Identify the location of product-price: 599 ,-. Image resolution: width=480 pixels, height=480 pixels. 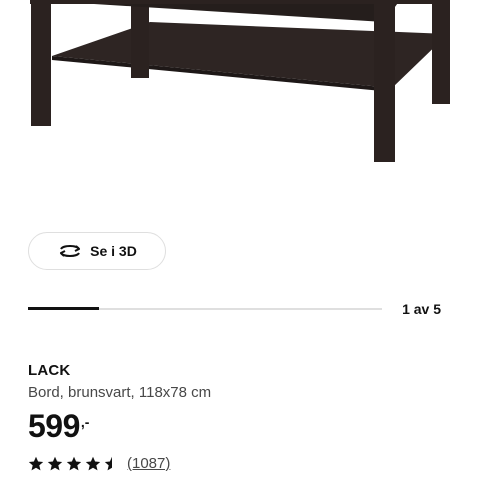
(58, 426).